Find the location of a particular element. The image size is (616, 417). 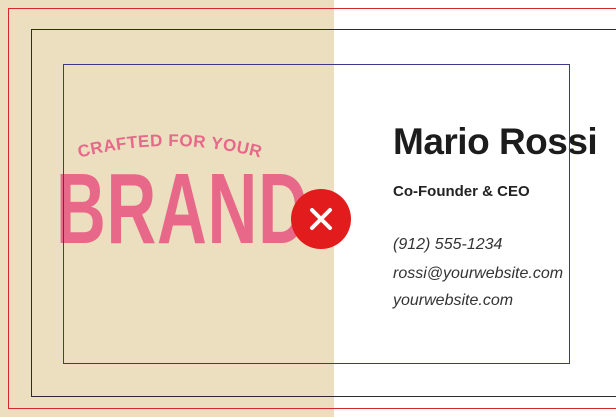

close-icon is located at coordinates (321, 219).